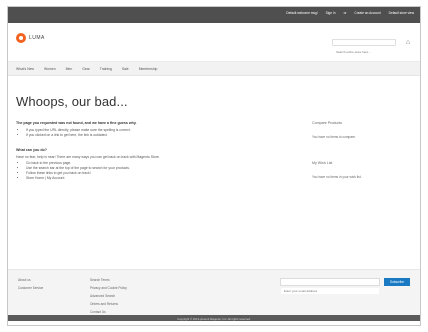 This screenshot has width=428, height=332. I want to click on wishlist-text: You have no items in your wish list., so click(337, 177).